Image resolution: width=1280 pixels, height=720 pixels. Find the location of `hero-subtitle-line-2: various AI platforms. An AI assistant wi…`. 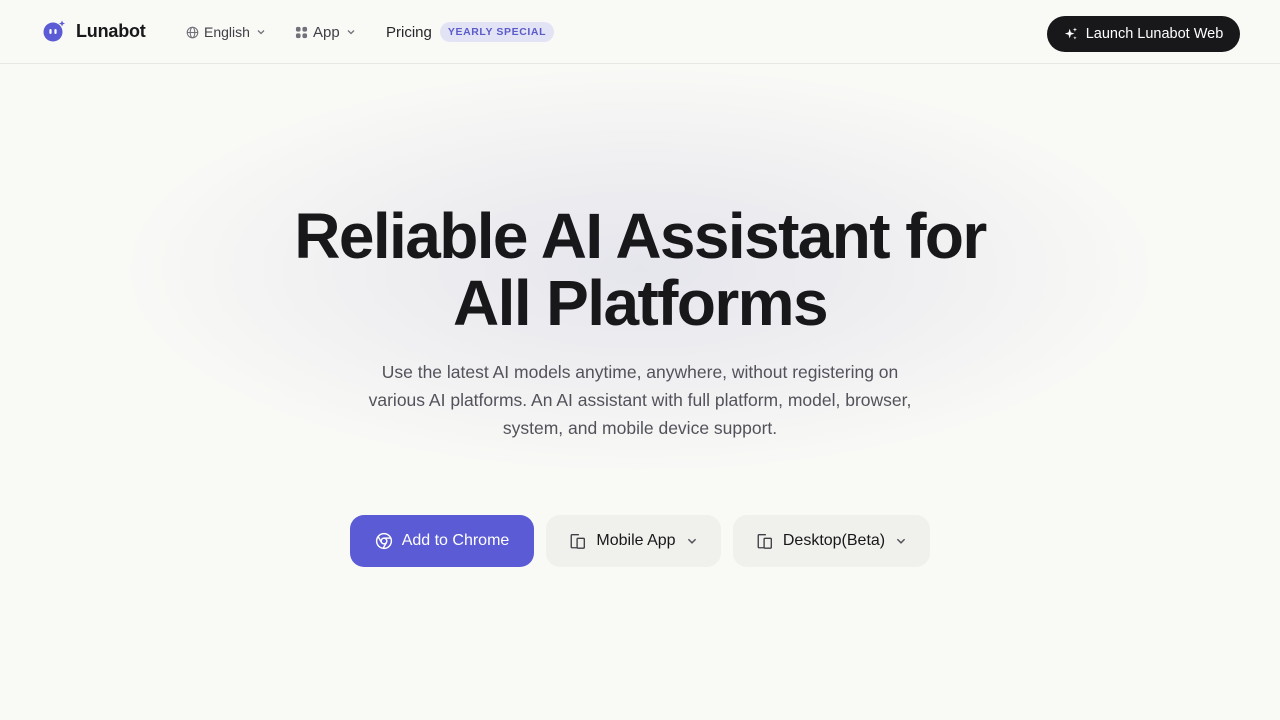

hero-subtitle-line-2: various AI platforms. An AI assistant wi… is located at coordinates (640, 400).